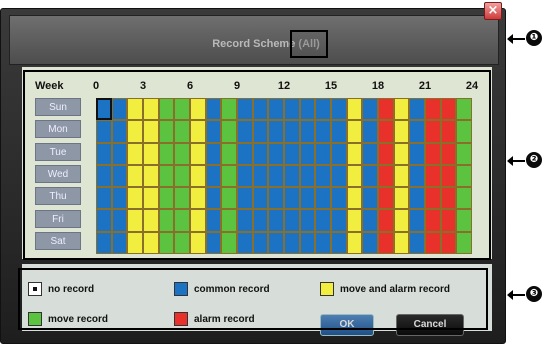 Image resolution: width=545 pixels, height=348 pixels. What do you see at coordinates (534, 38) in the screenshot?
I see `callout-marker-1: ❶` at bounding box center [534, 38].